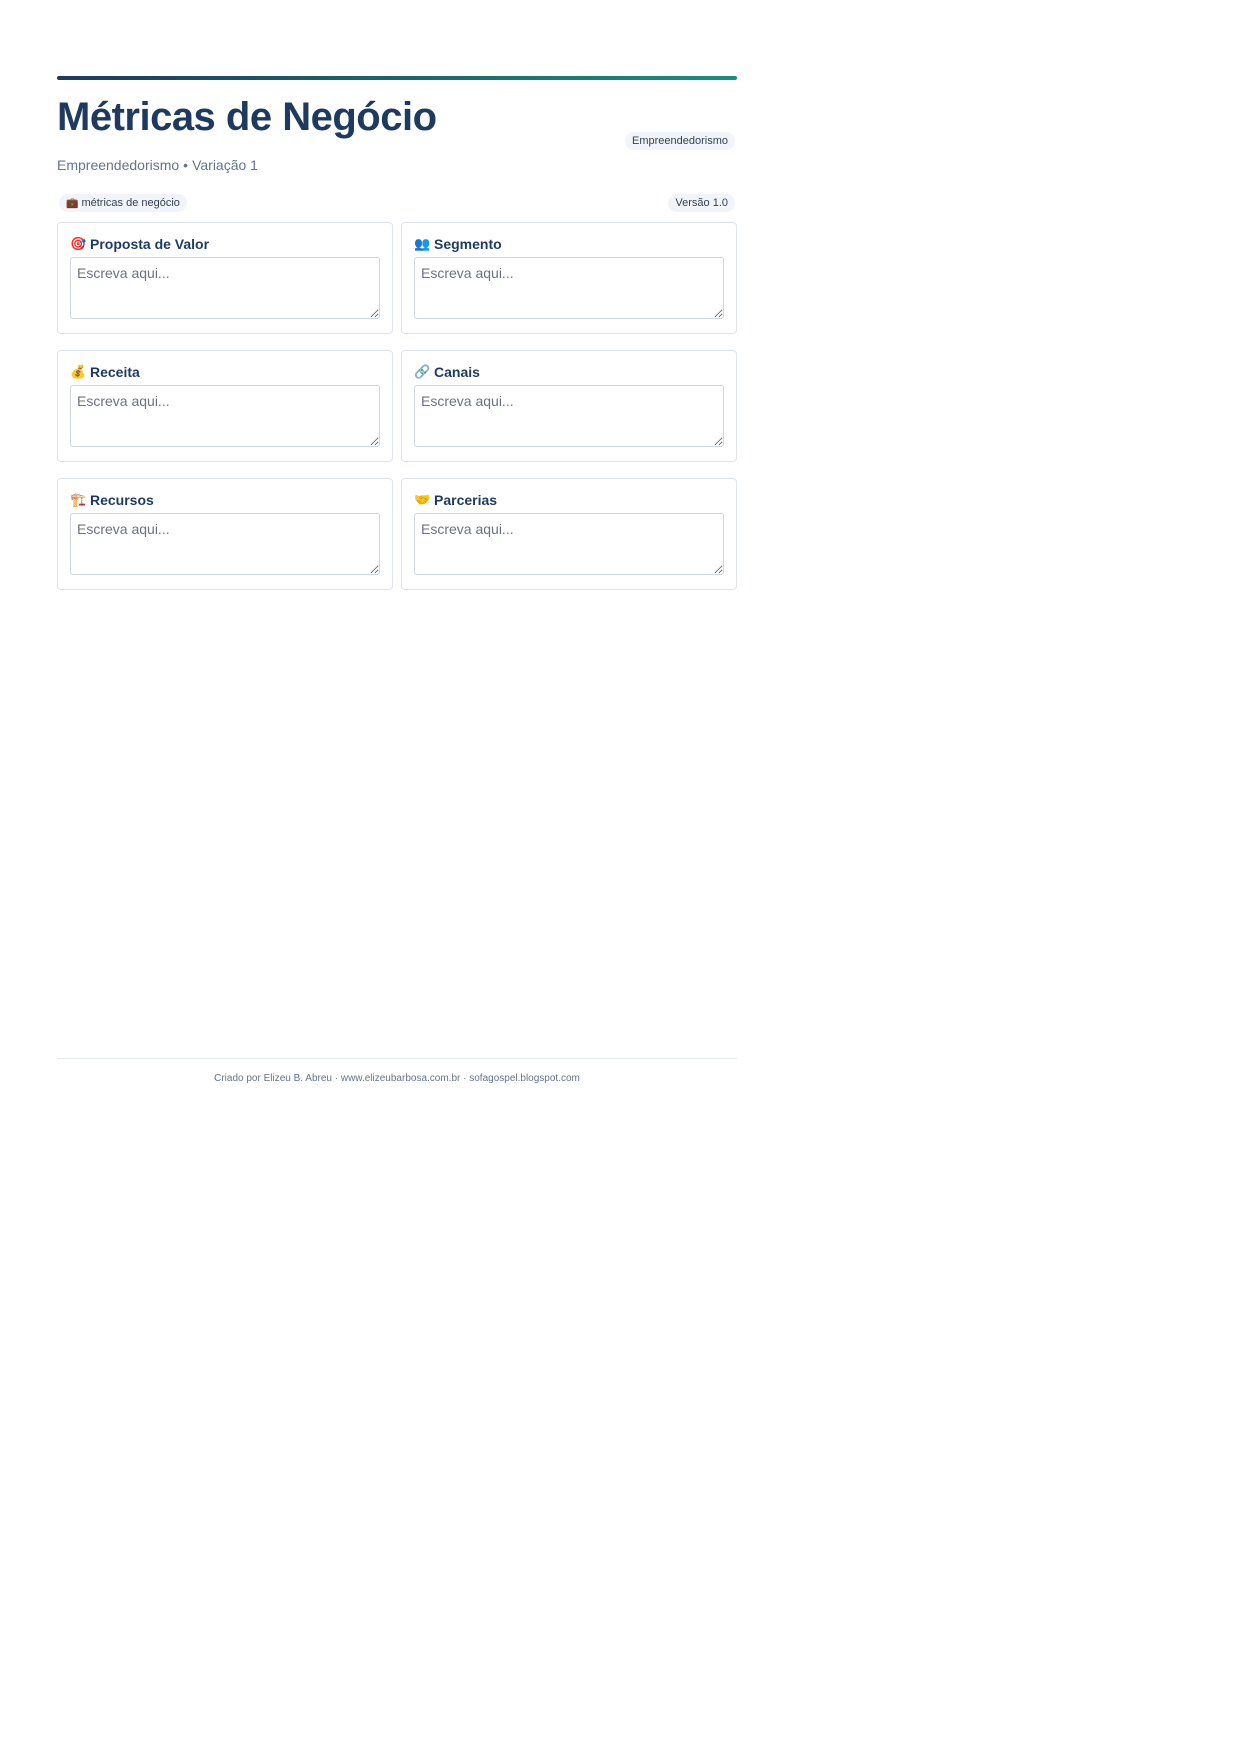  Describe the element at coordinates (397, 278) in the screenshot. I see `cards-row-1: 🎯 Proposta de Valor 👥 Segmento` at that location.